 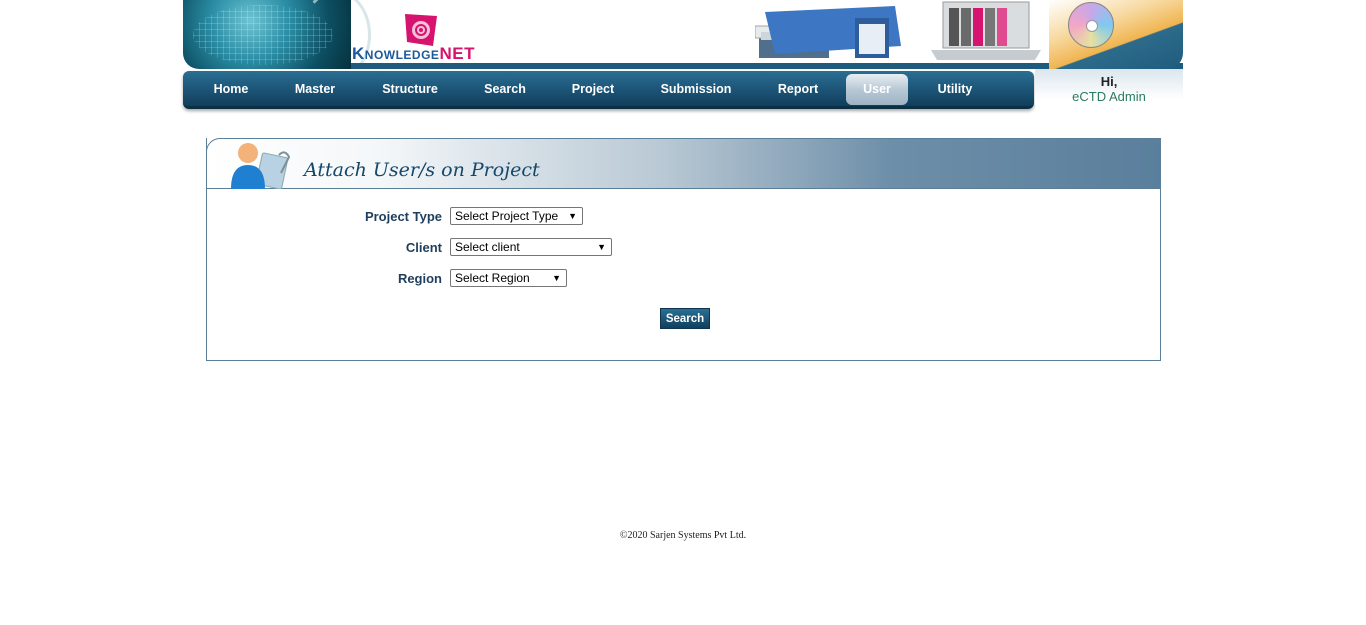 I want to click on nav-submission: Submission, so click(x=696, y=89).